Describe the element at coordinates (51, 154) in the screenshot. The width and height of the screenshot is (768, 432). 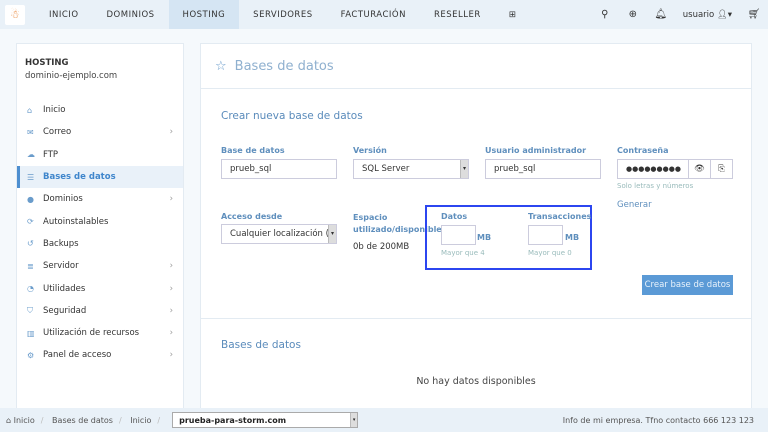
I see `sidebar-item-label: FTP` at that location.